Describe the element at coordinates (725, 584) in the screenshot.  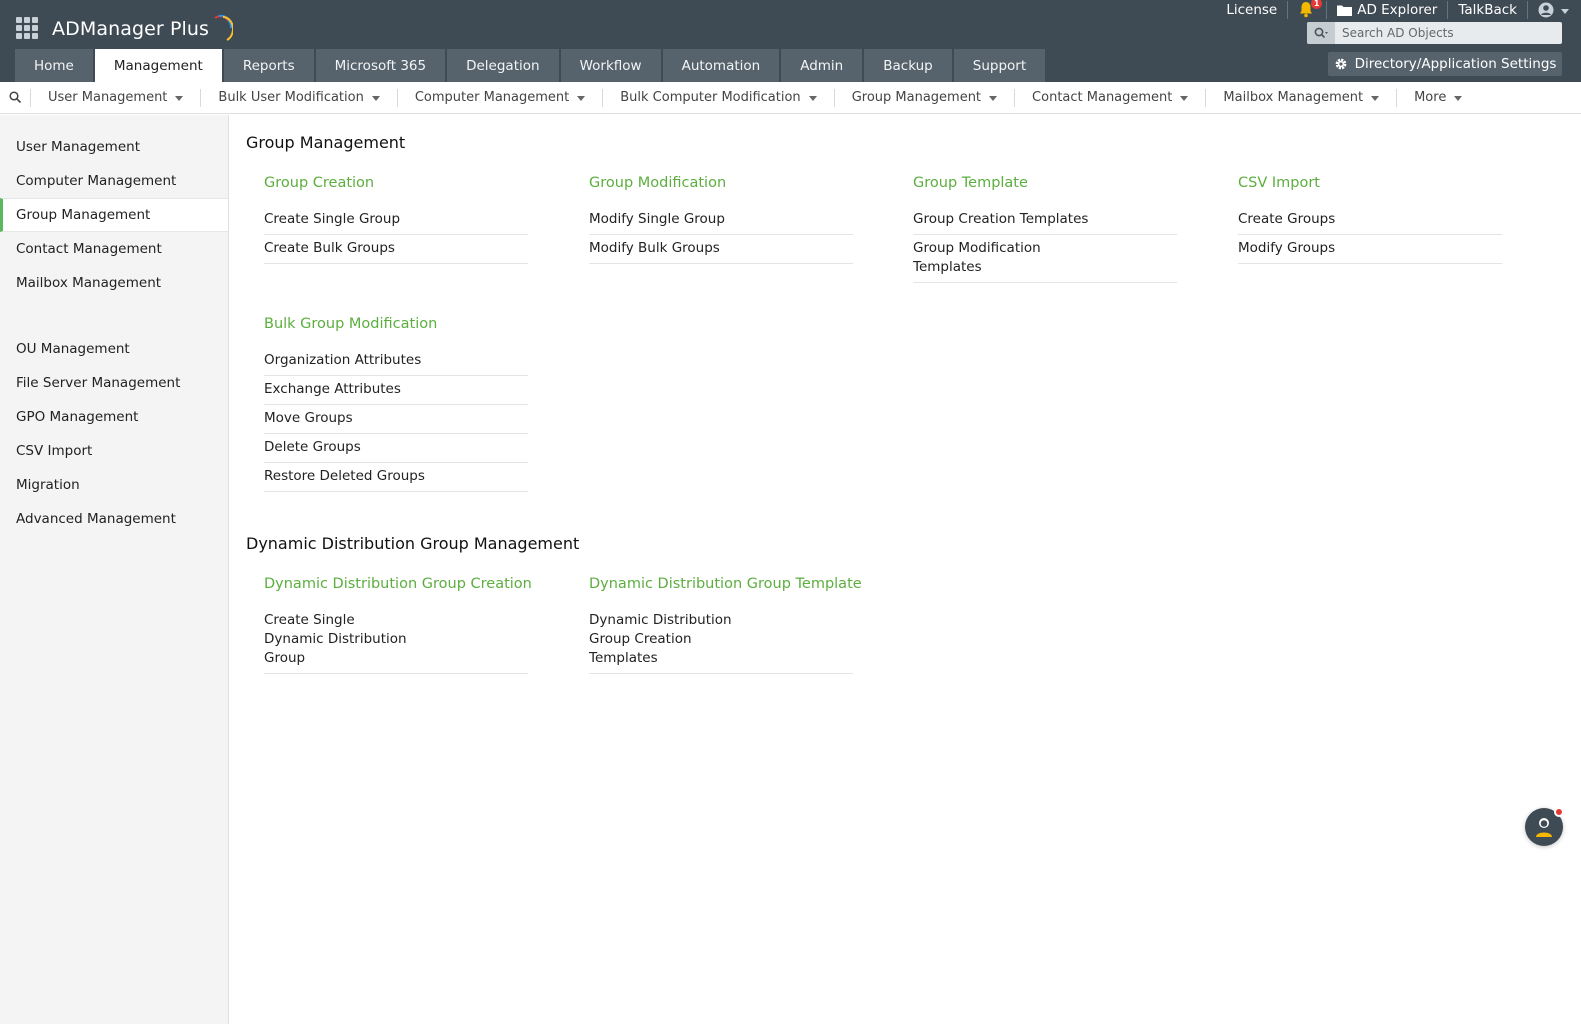
I see `panel-title: Dynamic Distribution Group Template` at that location.